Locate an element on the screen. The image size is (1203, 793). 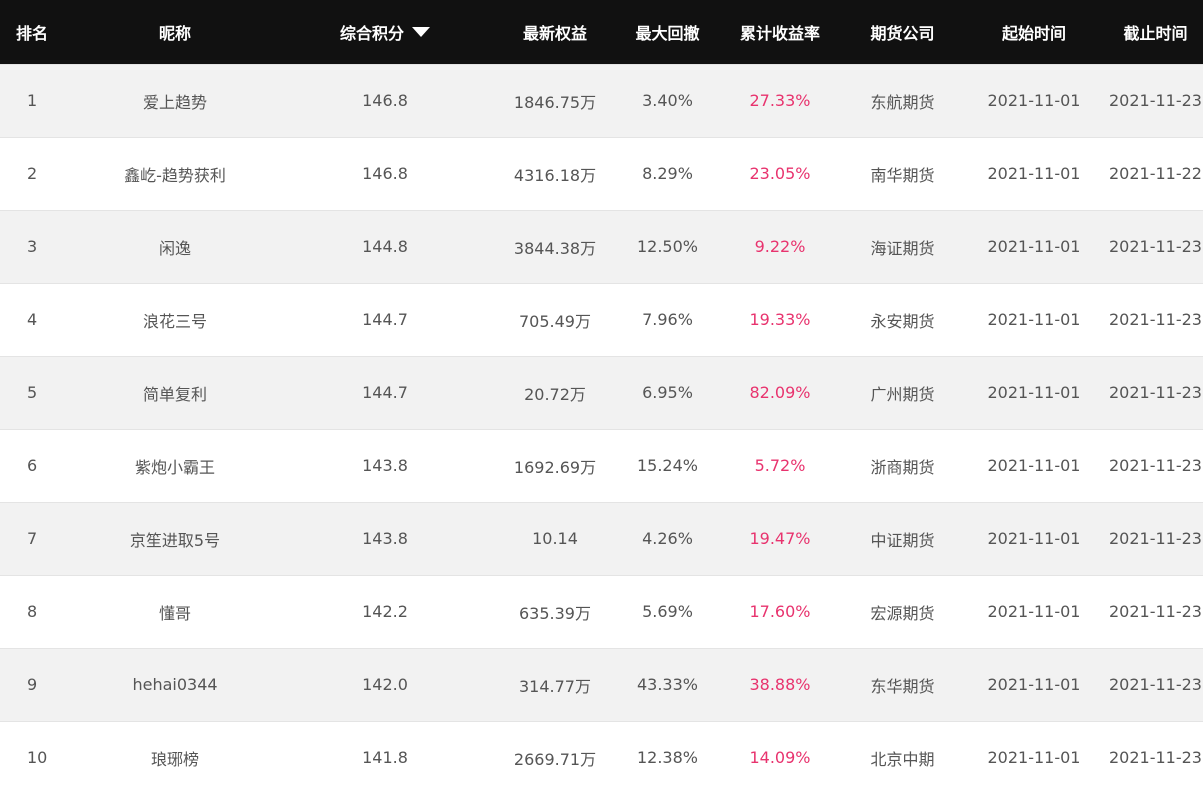
cell-rank: 2 is located at coordinates (32, 173).